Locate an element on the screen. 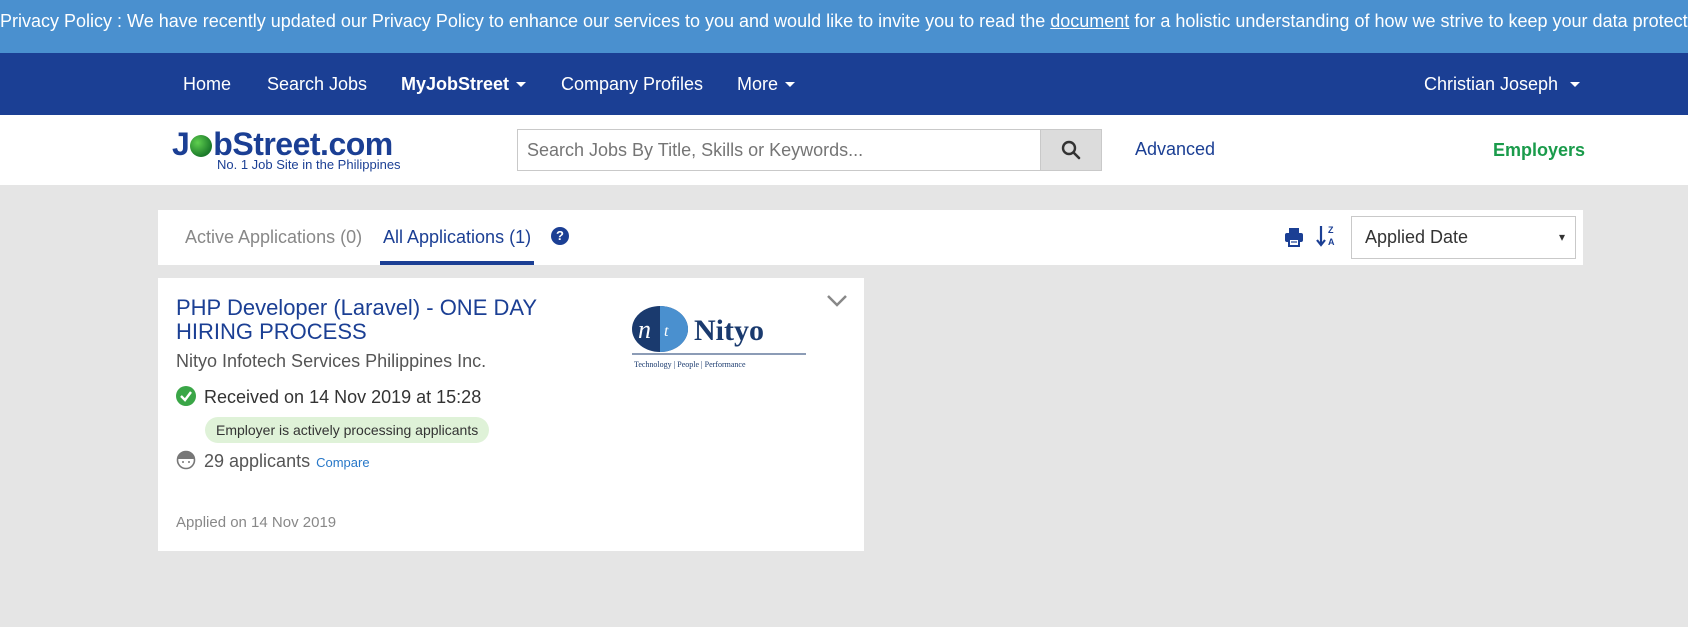 The image size is (1688, 627). tab-active-applications: Active Applications (0) is located at coordinates (273, 237).